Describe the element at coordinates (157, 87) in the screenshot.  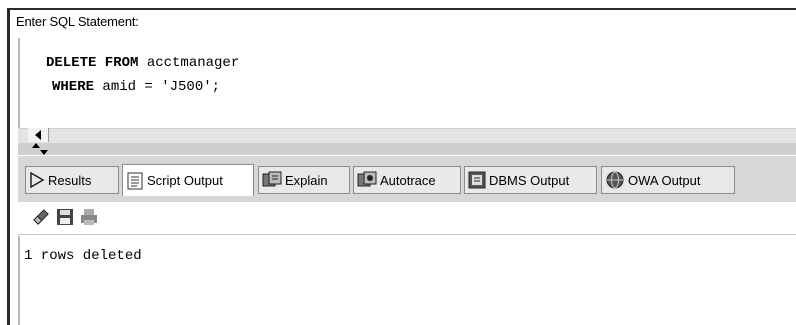
I see `sql-text: amid = 'J500';` at that location.